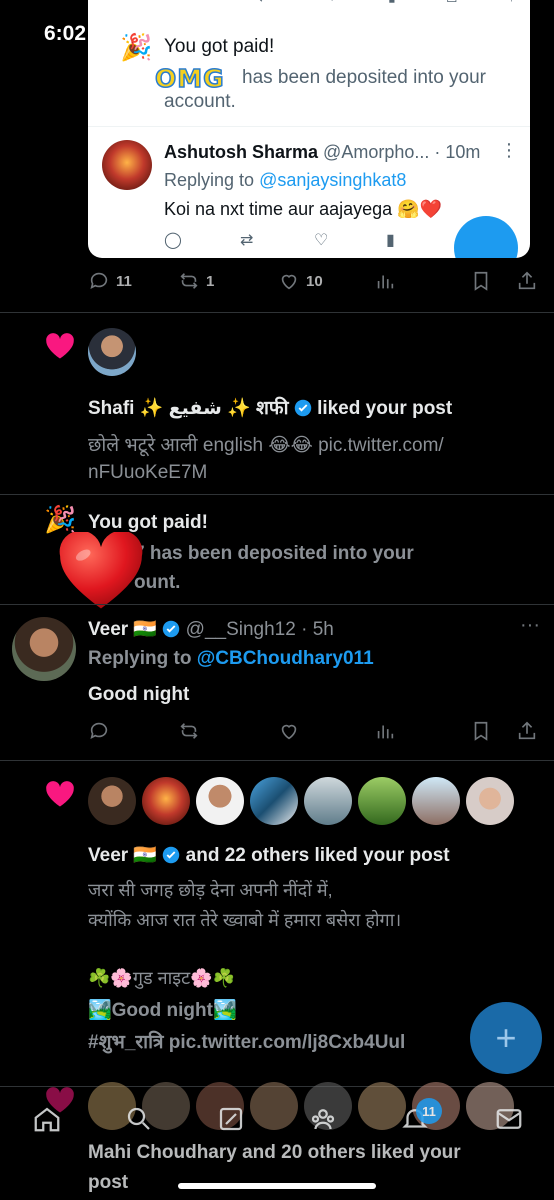 The width and height of the screenshot is (554, 1200). What do you see at coordinates (277, 1121) in the screenshot?
I see `bottom-nav` at bounding box center [277, 1121].